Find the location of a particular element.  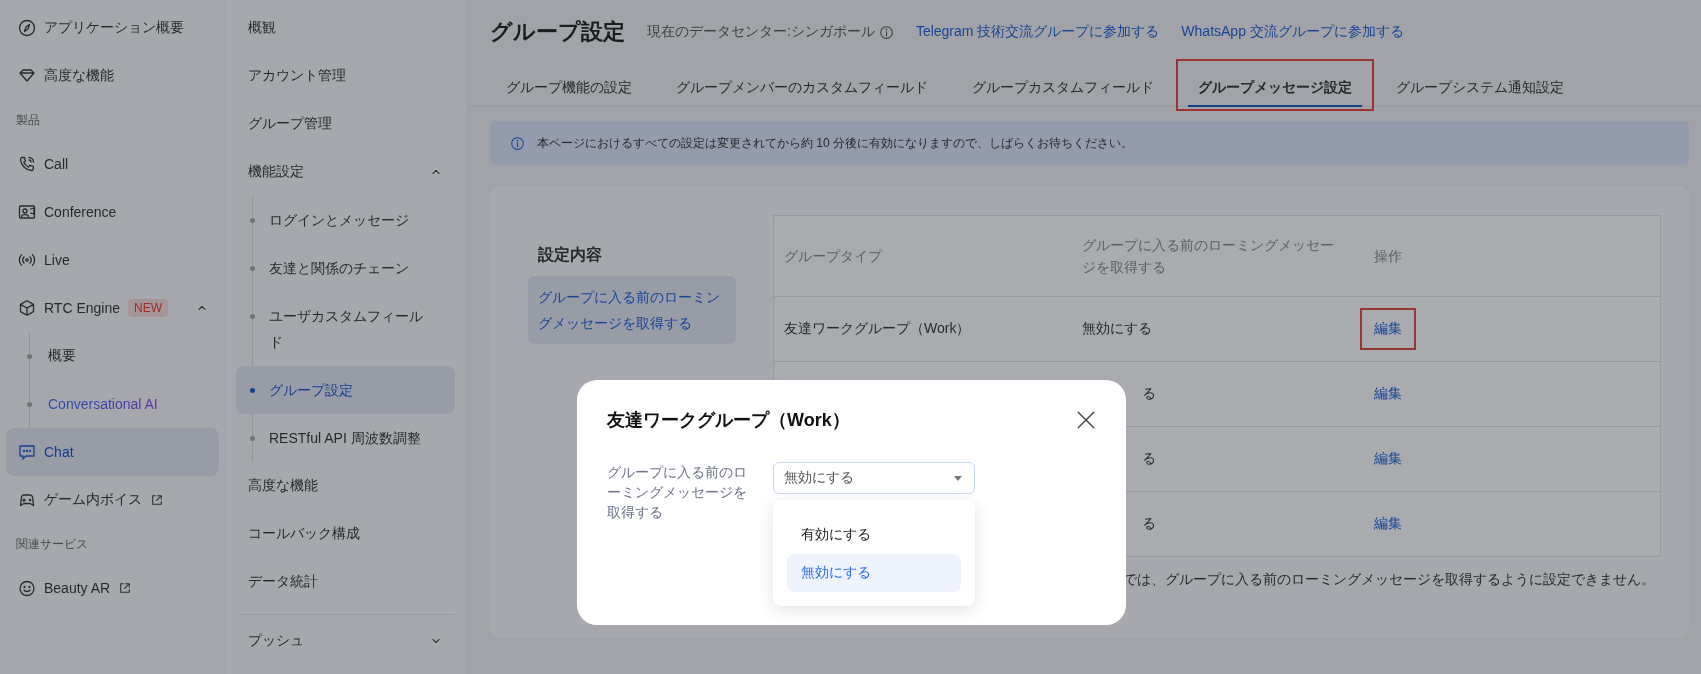

select-field: 無効にする is located at coordinates (874, 478).